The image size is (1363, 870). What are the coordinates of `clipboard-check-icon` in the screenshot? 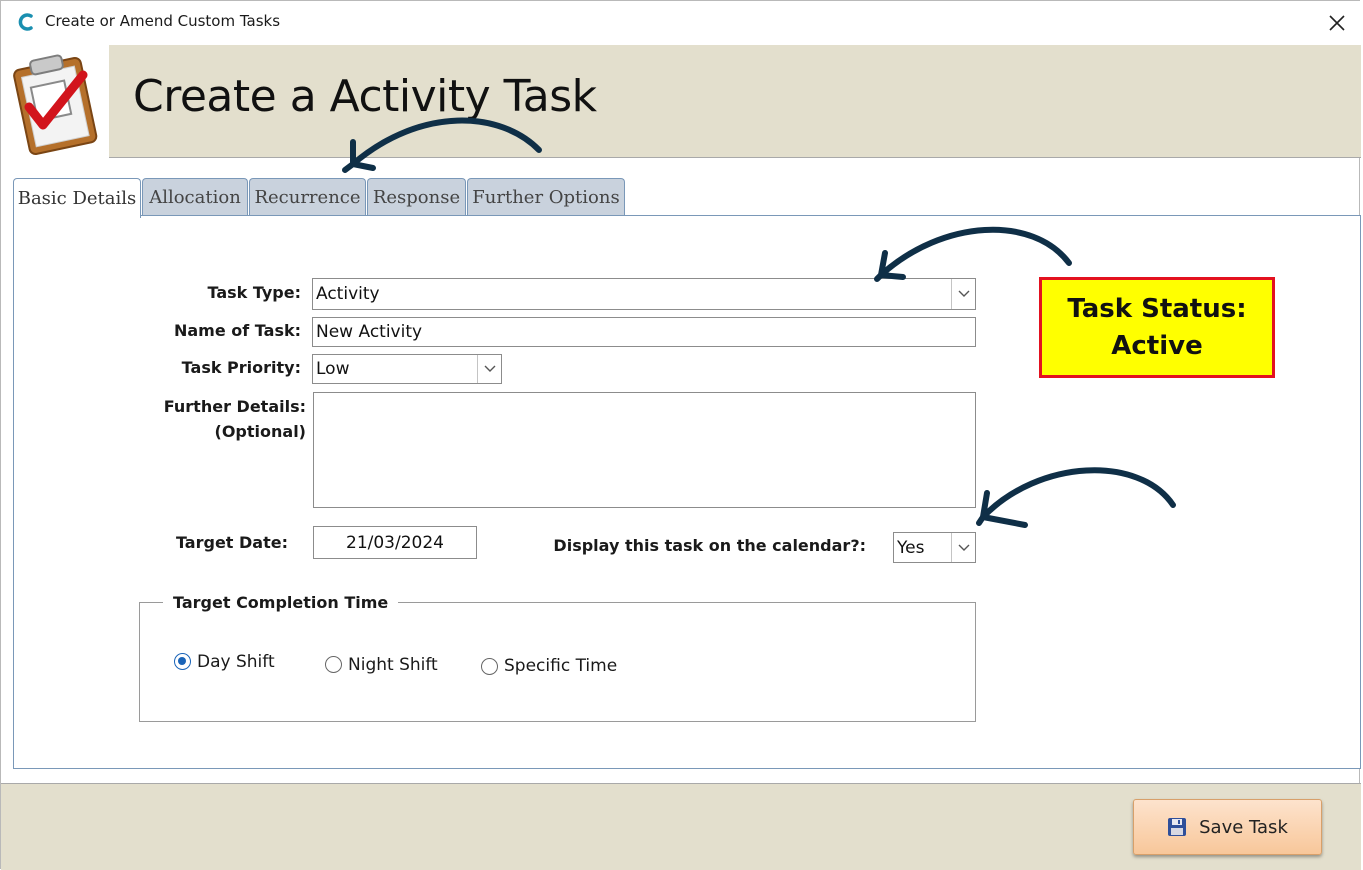 It's located at (55, 104).